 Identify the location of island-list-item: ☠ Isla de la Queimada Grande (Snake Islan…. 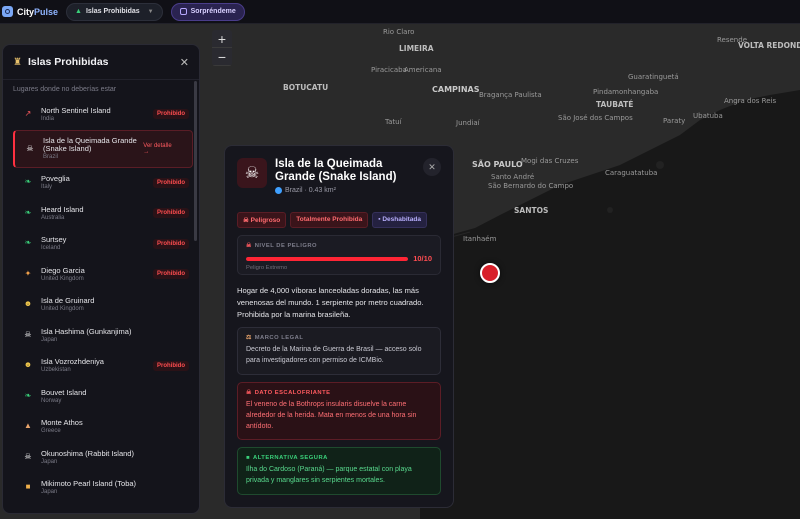
(103, 148).